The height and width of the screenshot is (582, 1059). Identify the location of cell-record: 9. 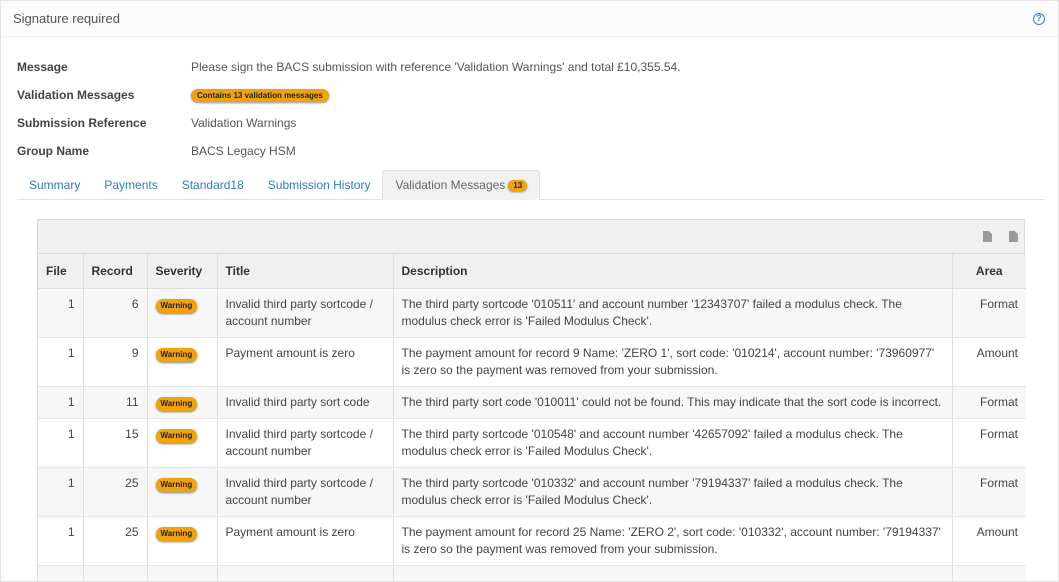
(115, 362).